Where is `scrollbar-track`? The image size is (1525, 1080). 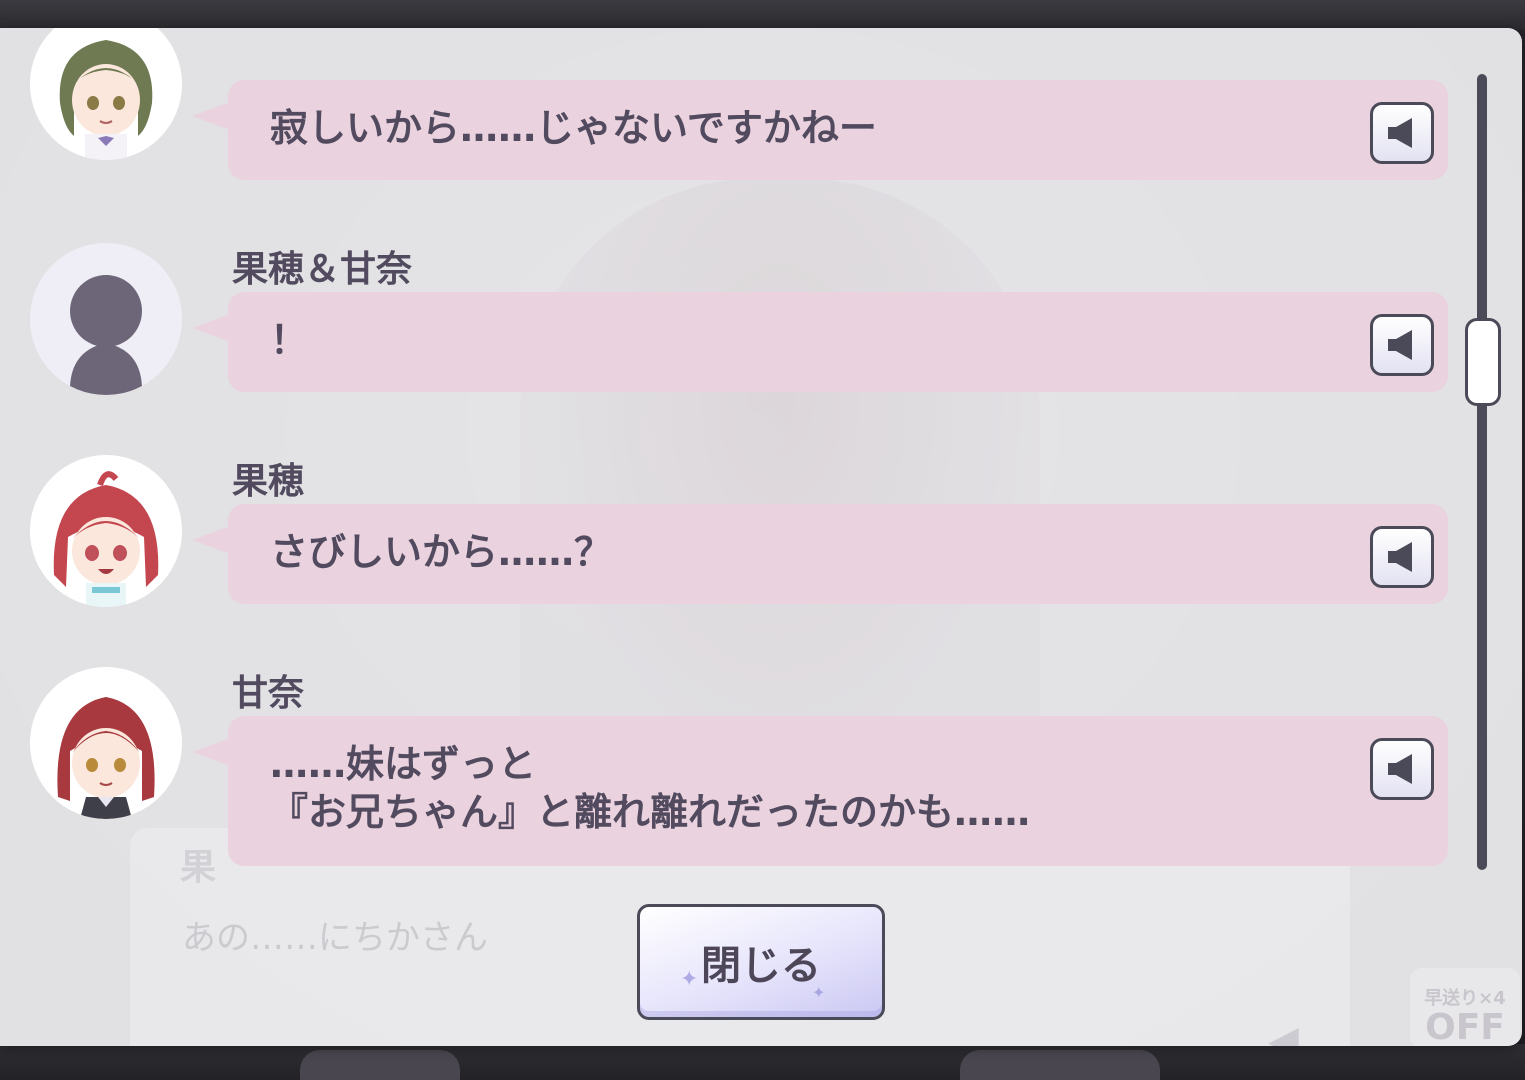 scrollbar-track is located at coordinates (1482, 472).